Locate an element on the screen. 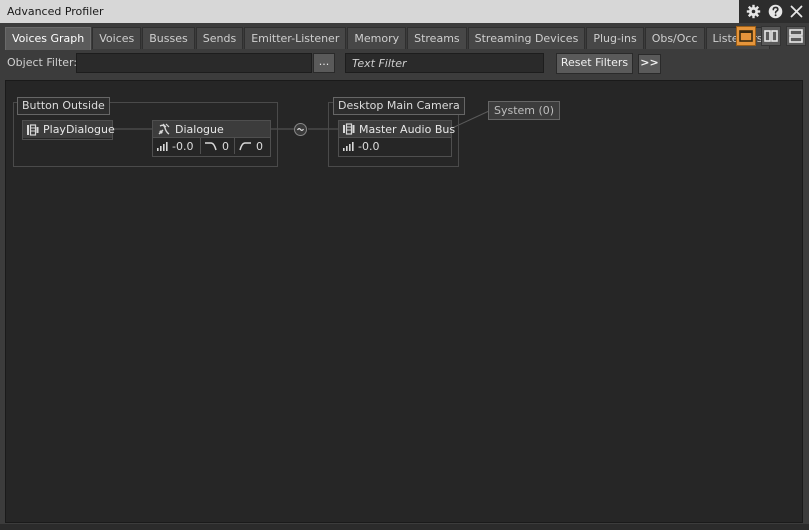  lowpass-icon is located at coordinates (211, 146).